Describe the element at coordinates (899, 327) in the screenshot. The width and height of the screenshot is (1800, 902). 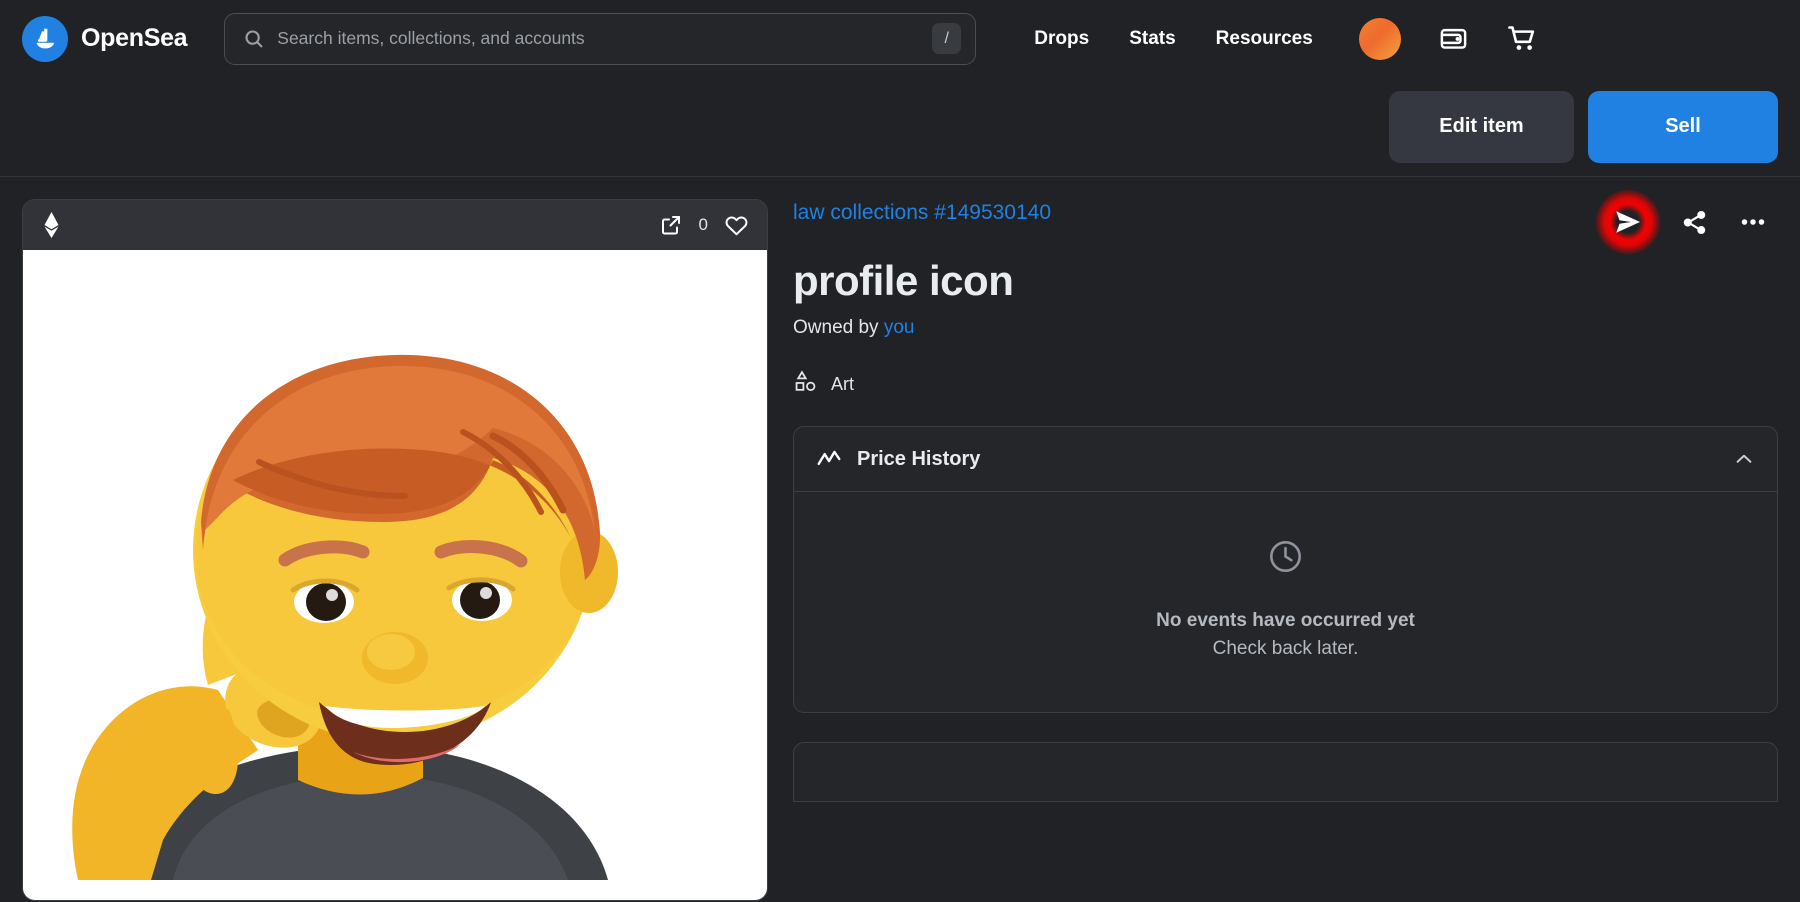
I see `owner-link: you` at that location.